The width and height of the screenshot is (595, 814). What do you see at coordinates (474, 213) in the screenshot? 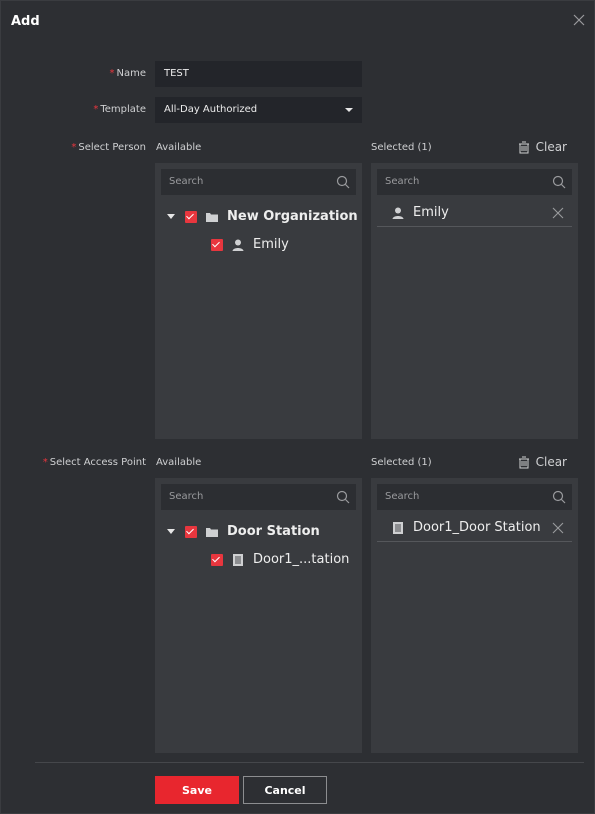
I see `selected-person-item: Emily` at bounding box center [474, 213].